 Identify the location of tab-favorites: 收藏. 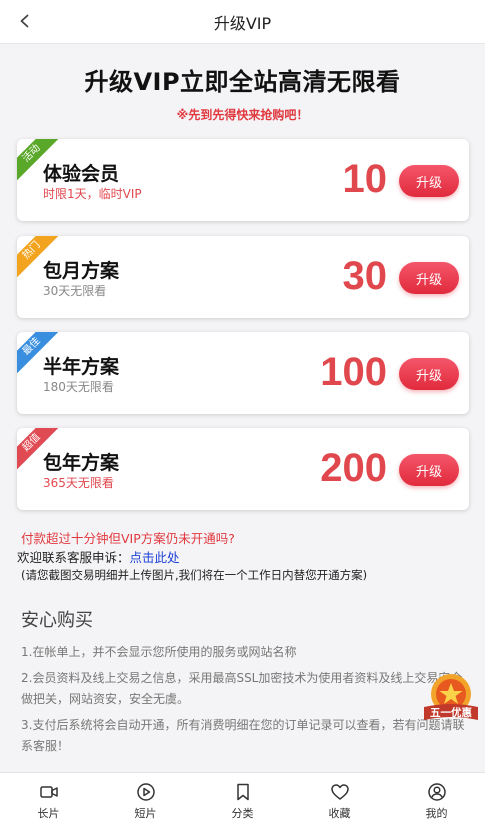
(339, 801).